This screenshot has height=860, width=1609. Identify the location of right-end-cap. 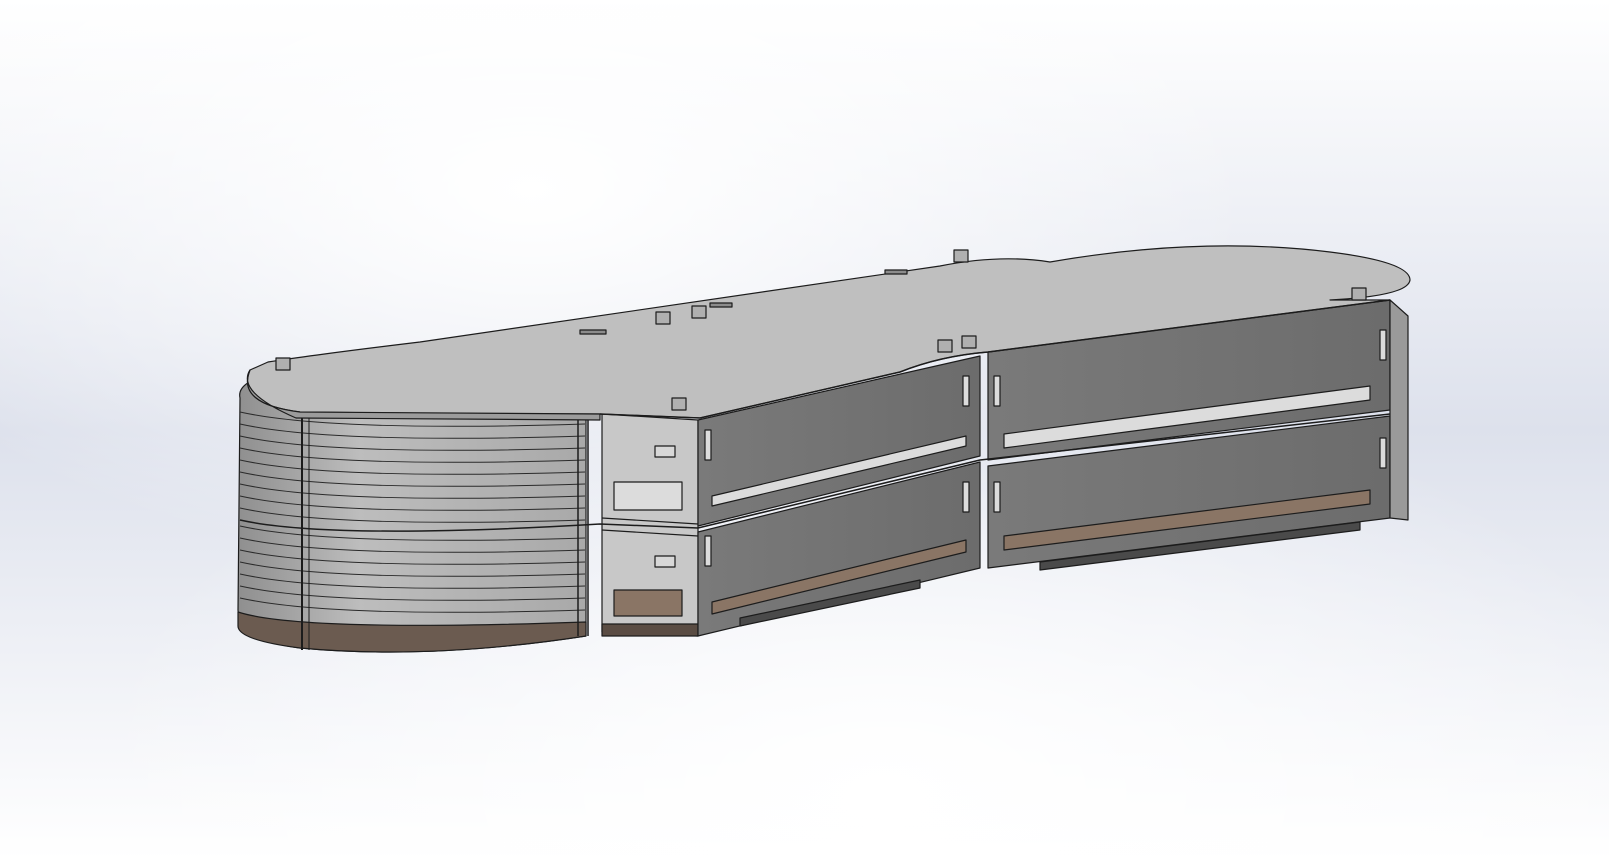
(1399, 410).